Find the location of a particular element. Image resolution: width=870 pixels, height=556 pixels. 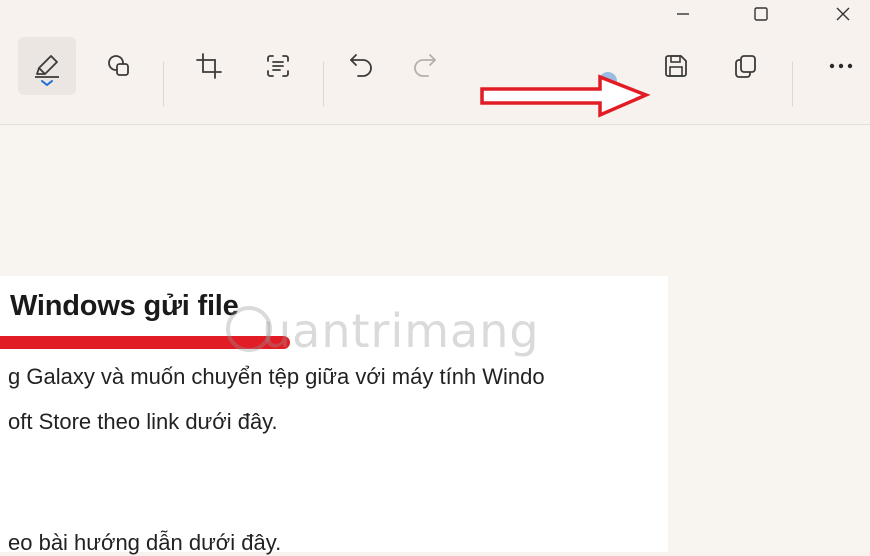

more-icon is located at coordinates (841, 66).